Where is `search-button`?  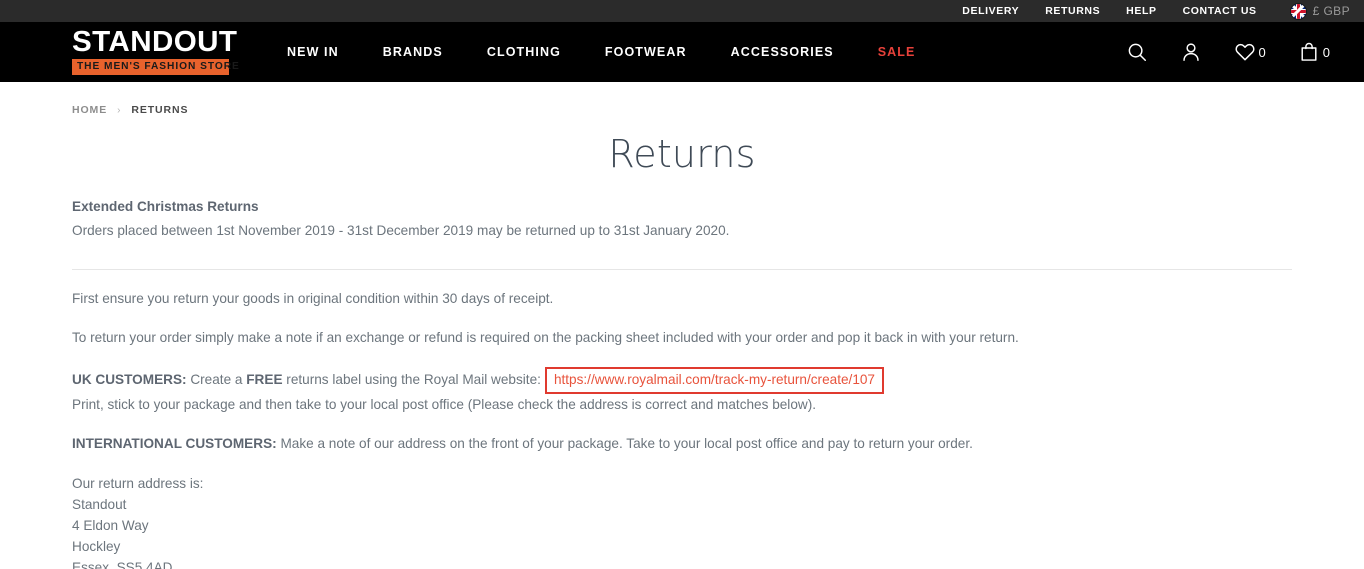 search-button is located at coordinates (1137, 52).